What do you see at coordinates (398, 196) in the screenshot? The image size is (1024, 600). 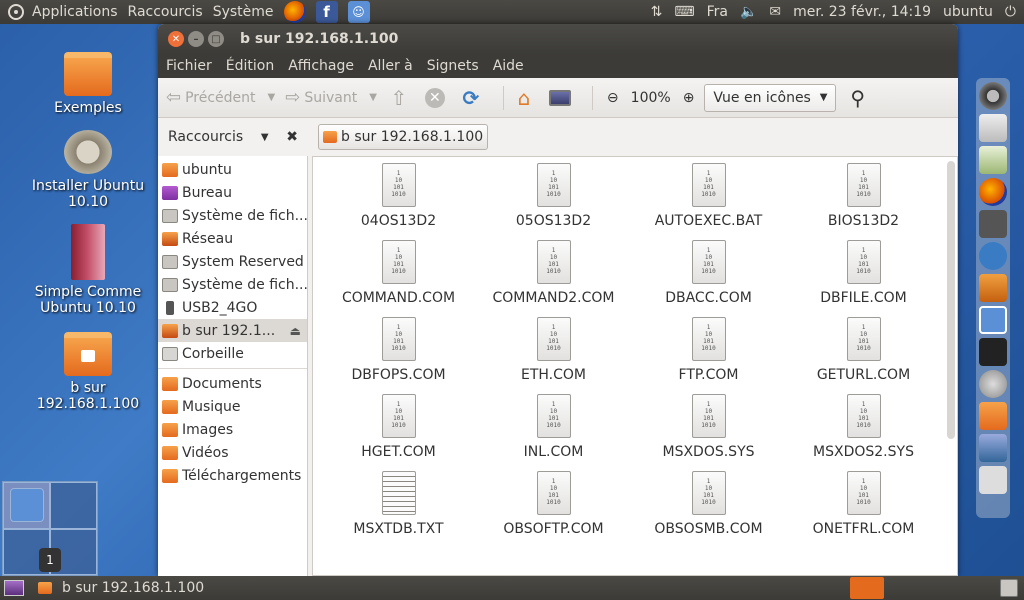 I see `file-item: 1 10 101 1010 04OS13D2` at bounding box center [398, 196].